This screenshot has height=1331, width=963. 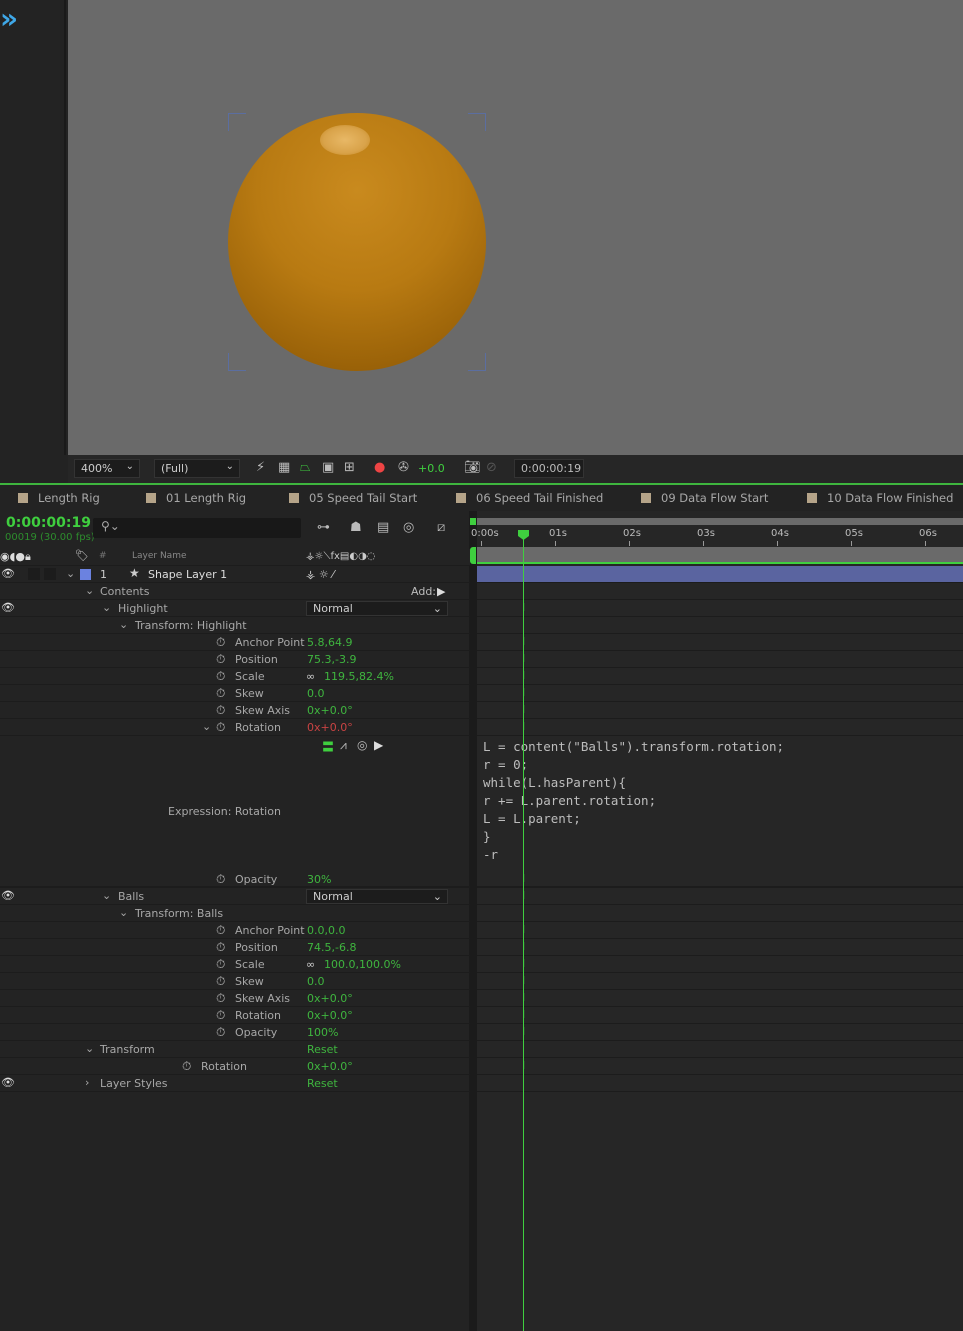 What do you see at coordinates (441, 591) in the screenshot?
I see `add-play-icon: ▶` at bounding box center [441, 591].